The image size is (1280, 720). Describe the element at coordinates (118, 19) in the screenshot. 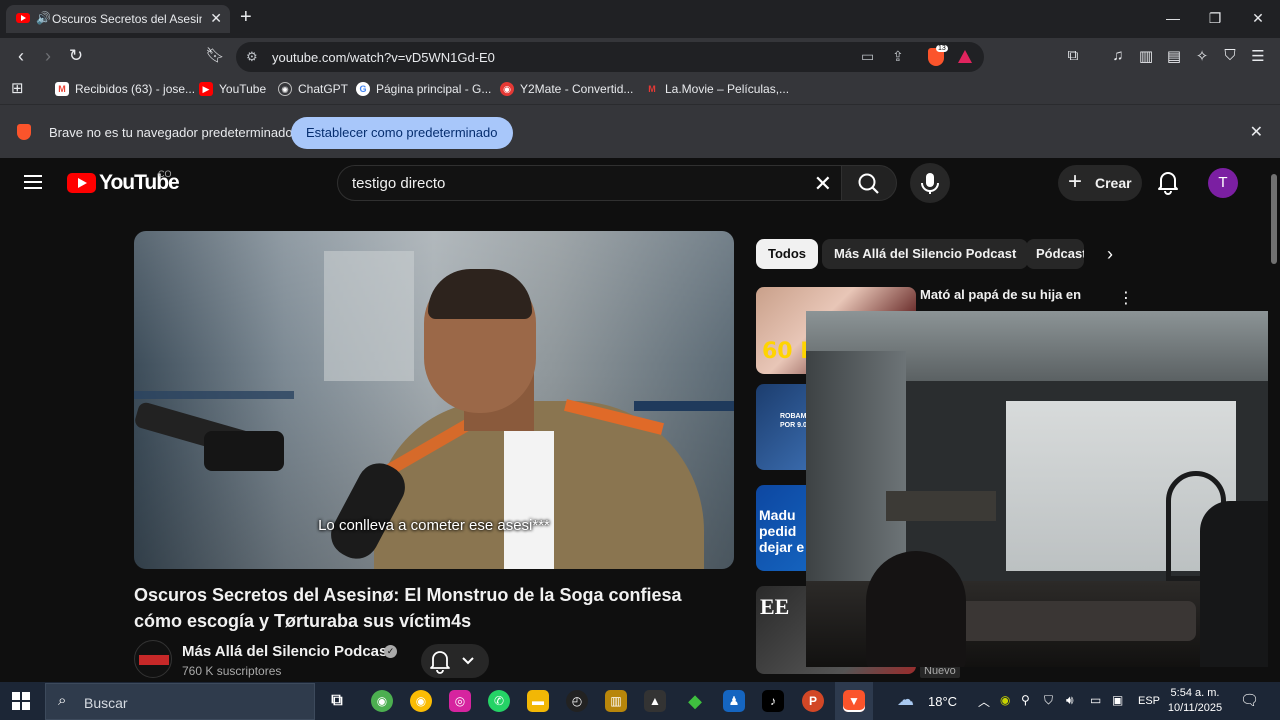

I see `browser-tab-youtube: 🔊 Oscuros Secretos del Asesinø ✕` at that location.